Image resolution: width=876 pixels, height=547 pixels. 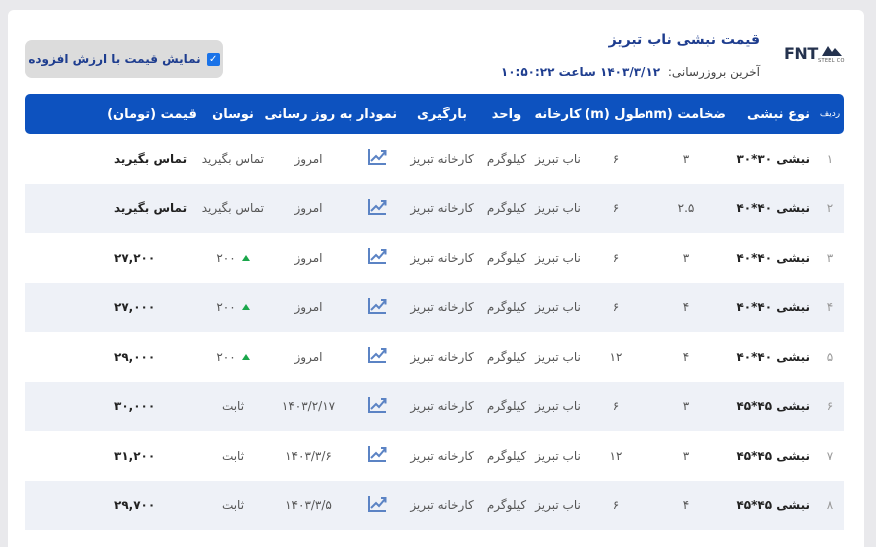 What do you see at coordinates (686, 114) in the screenshot?
I see `col-thickness: ضخامت (mm)` at bounding box center [686, 114].